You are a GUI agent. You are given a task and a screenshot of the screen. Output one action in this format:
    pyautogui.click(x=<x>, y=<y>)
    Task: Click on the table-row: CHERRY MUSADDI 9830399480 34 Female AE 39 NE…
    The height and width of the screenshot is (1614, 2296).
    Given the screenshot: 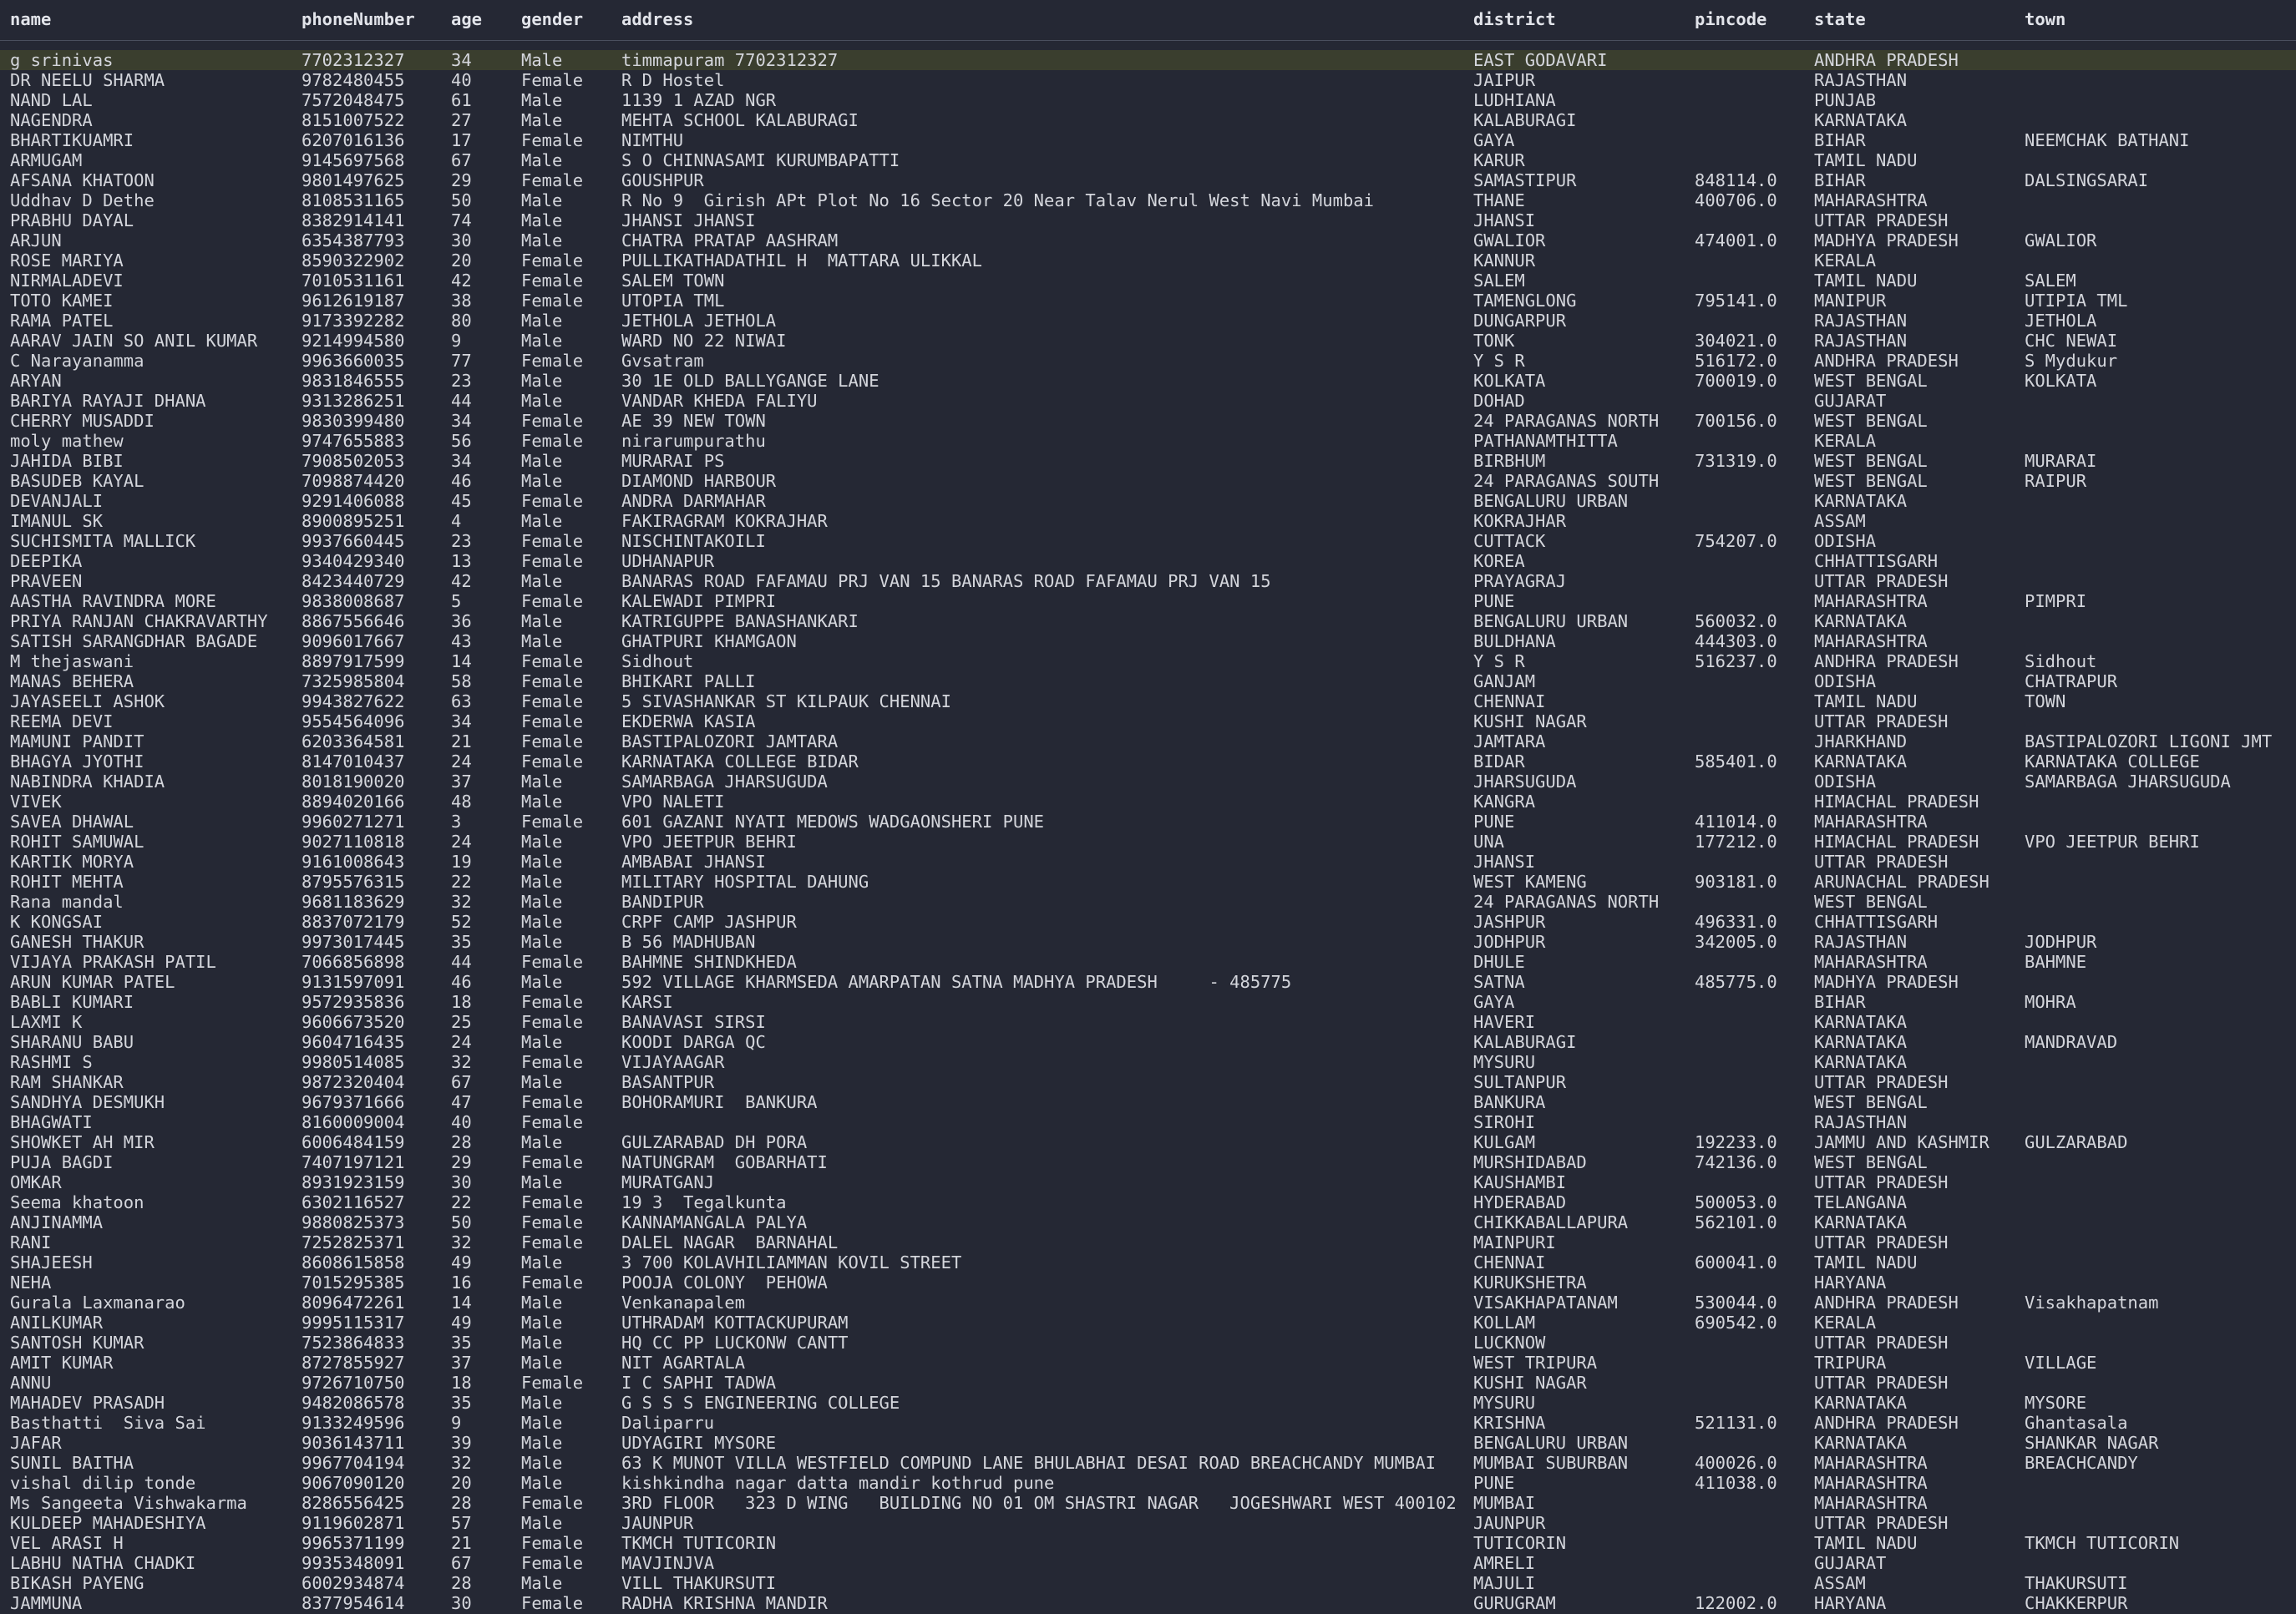 What is the action you would take?
    pyautogui.click(x=1148, y=421)
    